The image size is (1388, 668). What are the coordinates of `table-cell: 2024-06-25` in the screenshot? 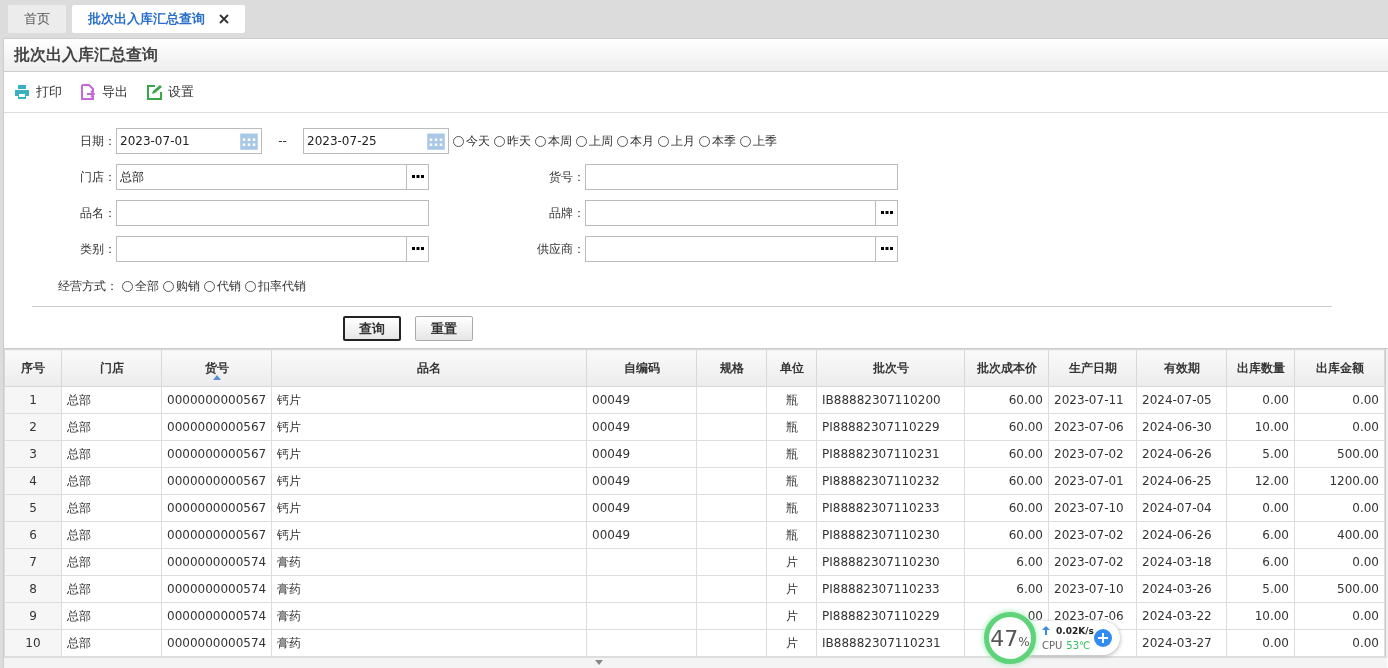 It's located at (1181, 481).